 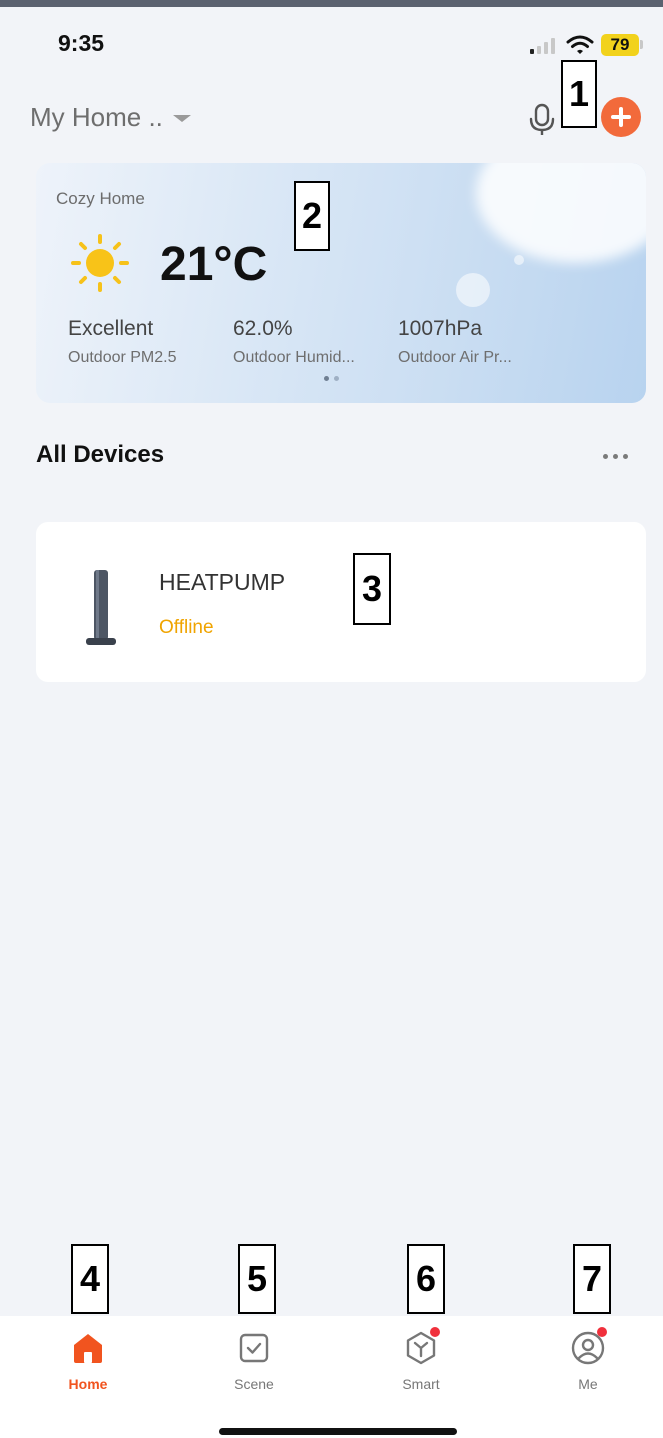 I want to click on device-card-heatpump: HEATPUMP Offline, so click(x=341, y=602).